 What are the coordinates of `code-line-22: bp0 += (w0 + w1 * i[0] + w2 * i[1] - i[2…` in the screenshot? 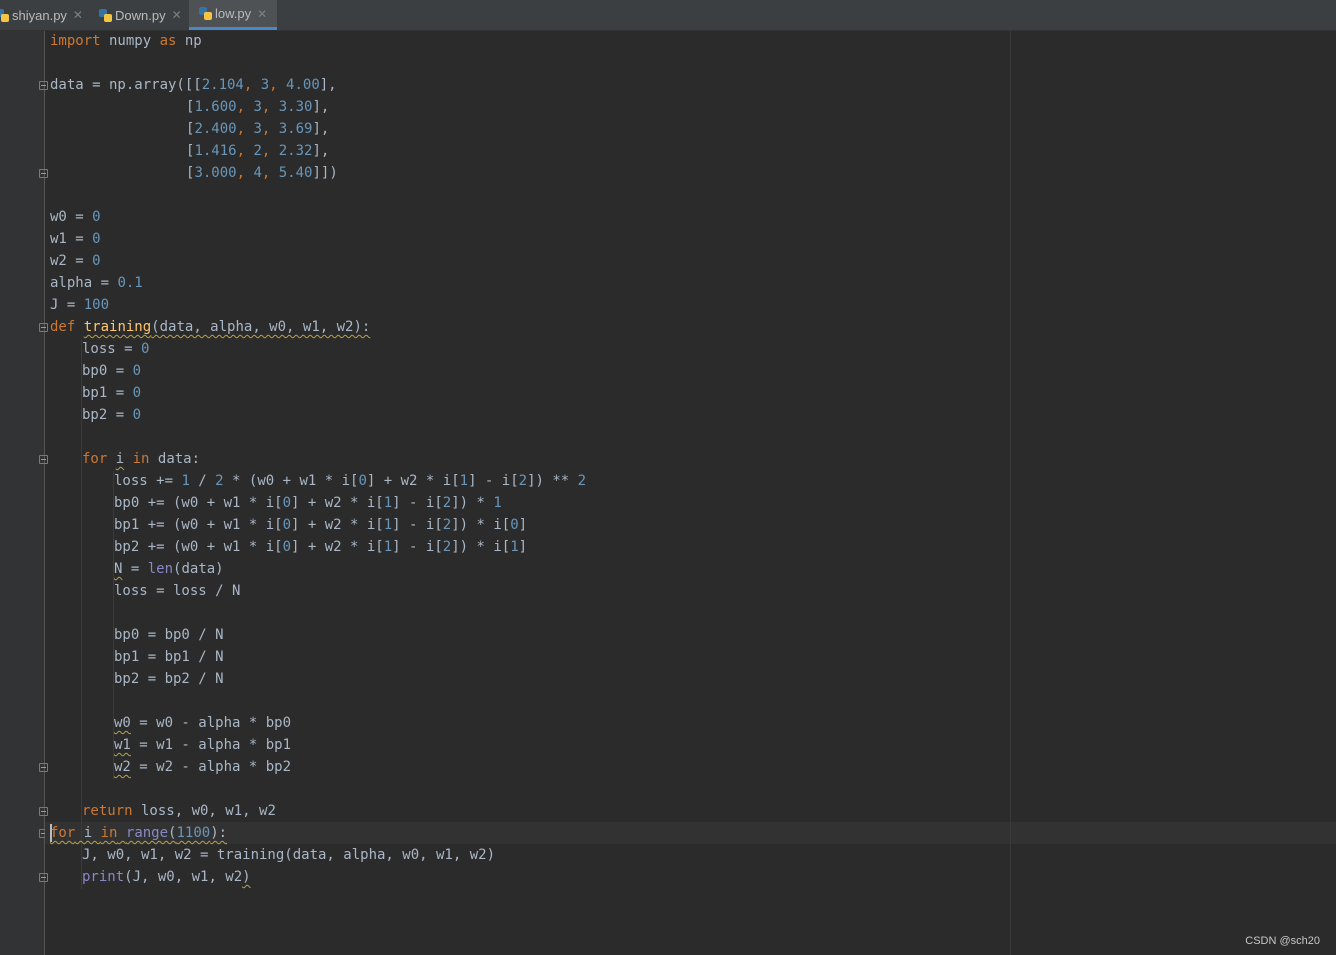 It's located at (308, 503).